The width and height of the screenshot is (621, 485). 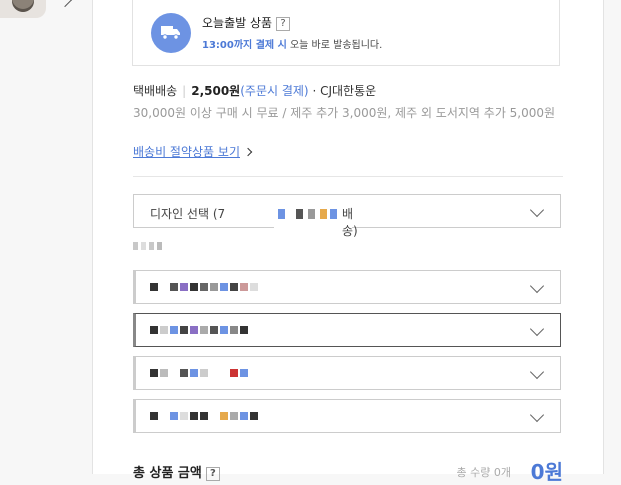 I want to click on deadline-suffix: 오늘 바로 발송됩니다., so click(x=334, y=45).